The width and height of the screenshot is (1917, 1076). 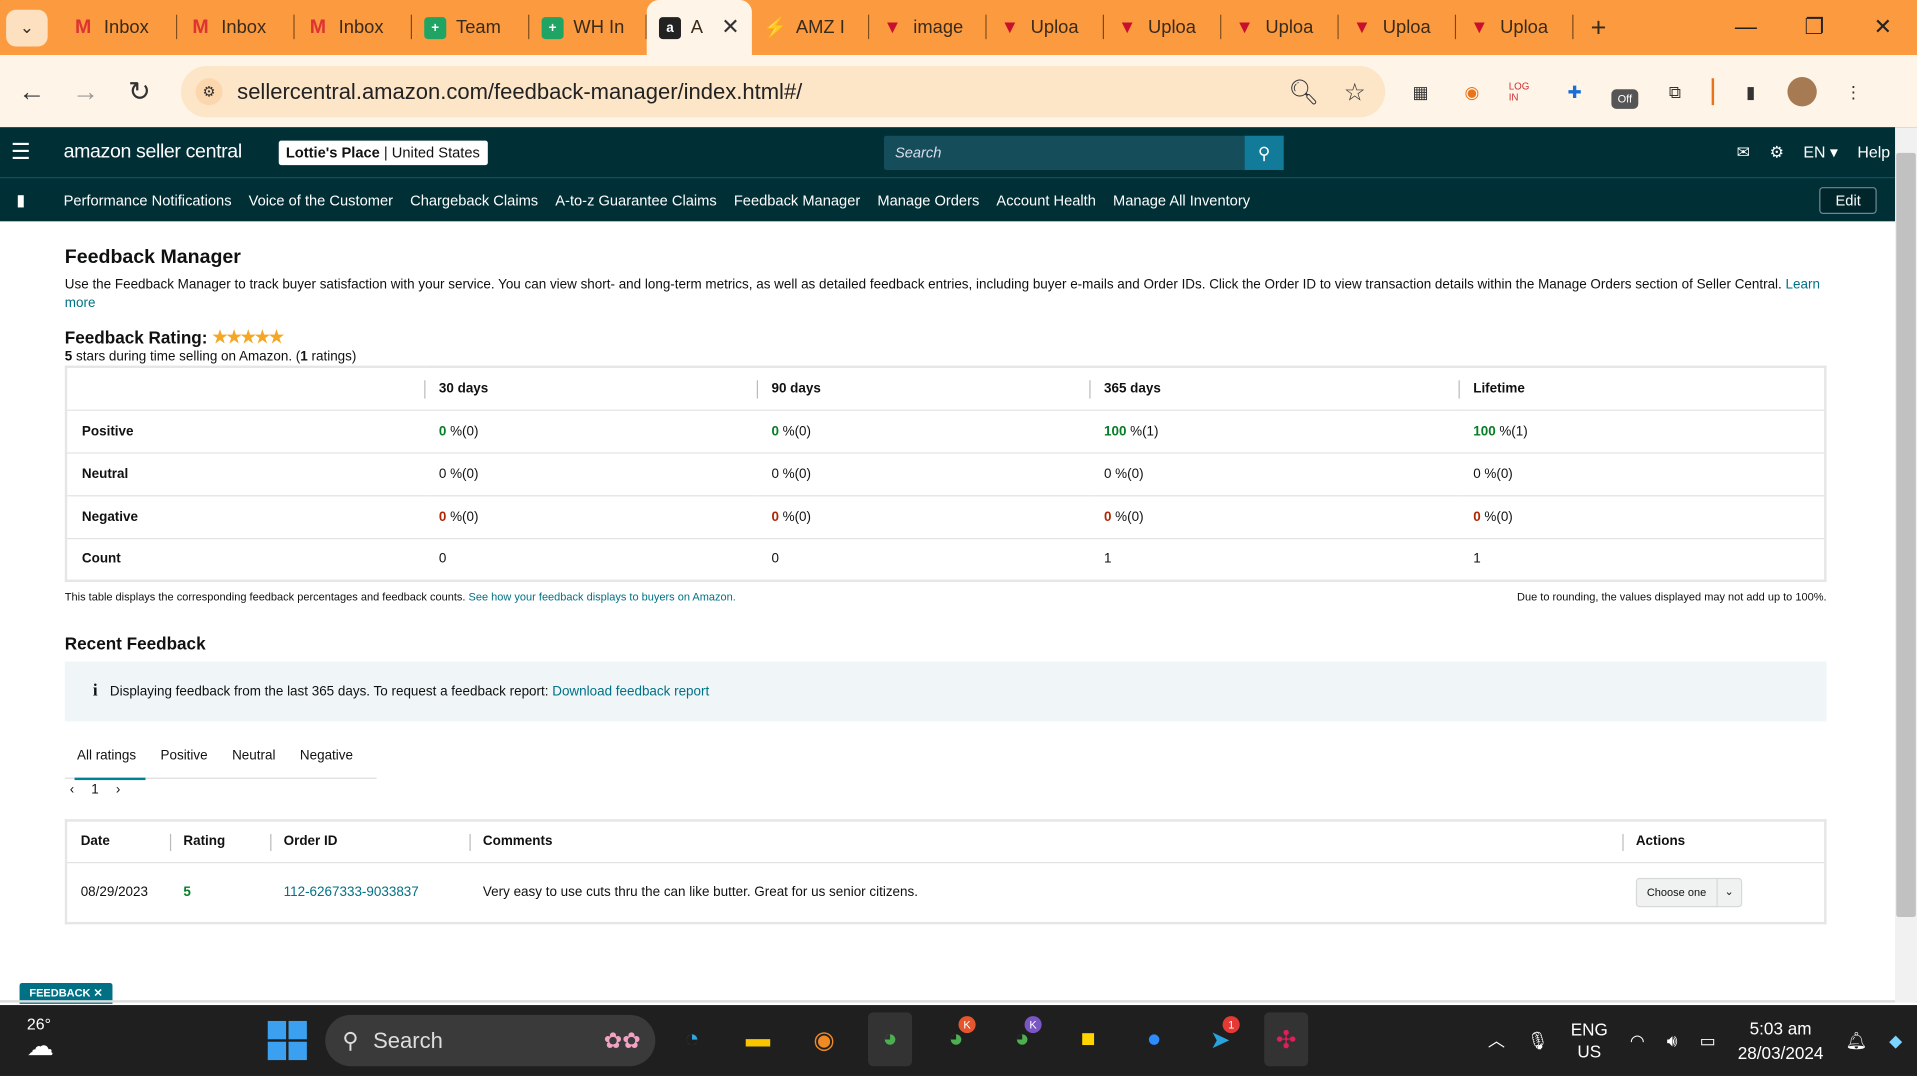 I want to click on help-link: Help, so click(x=1873, y=152).